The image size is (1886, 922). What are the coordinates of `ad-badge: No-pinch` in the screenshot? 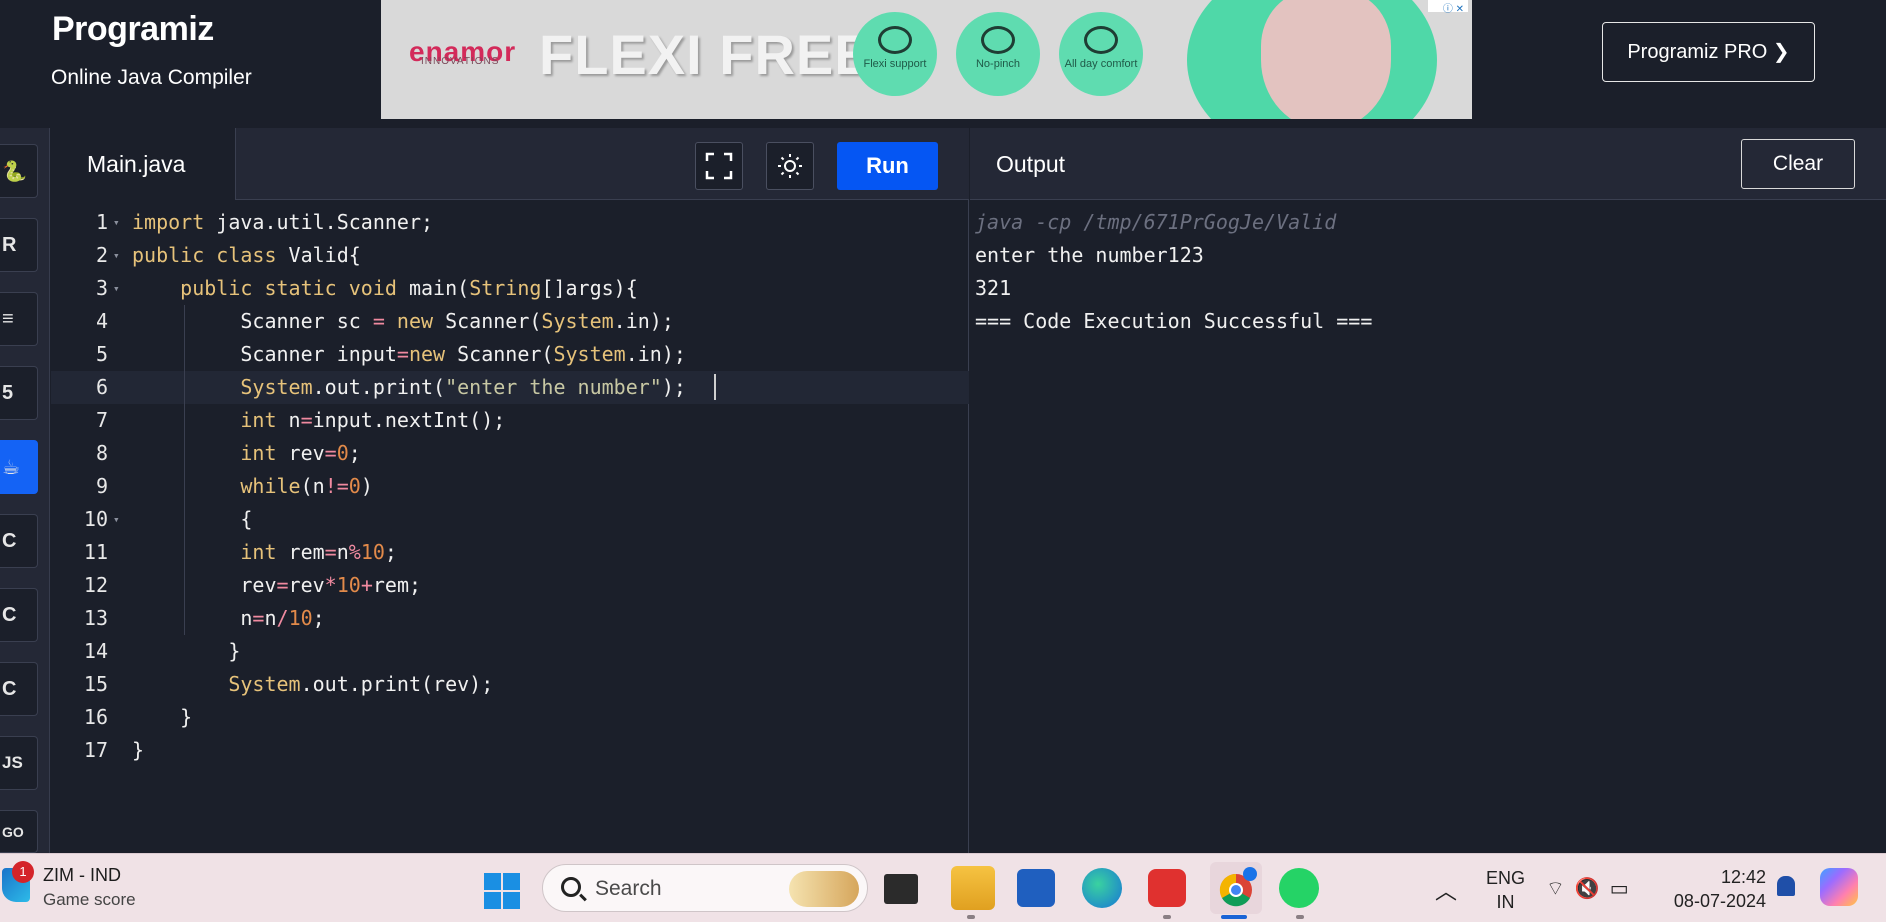 It's located at (998, 54).